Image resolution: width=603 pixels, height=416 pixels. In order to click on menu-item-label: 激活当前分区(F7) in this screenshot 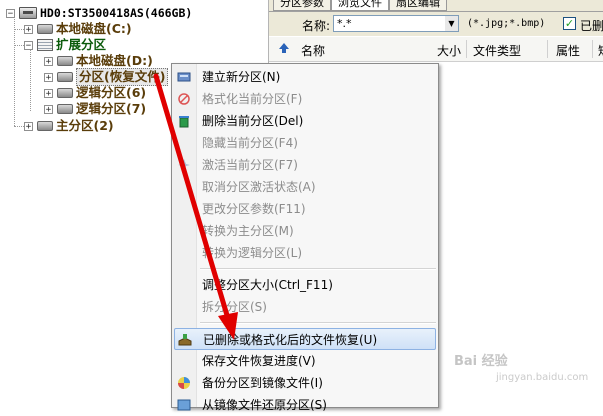, I will do `click(250, 165)`.